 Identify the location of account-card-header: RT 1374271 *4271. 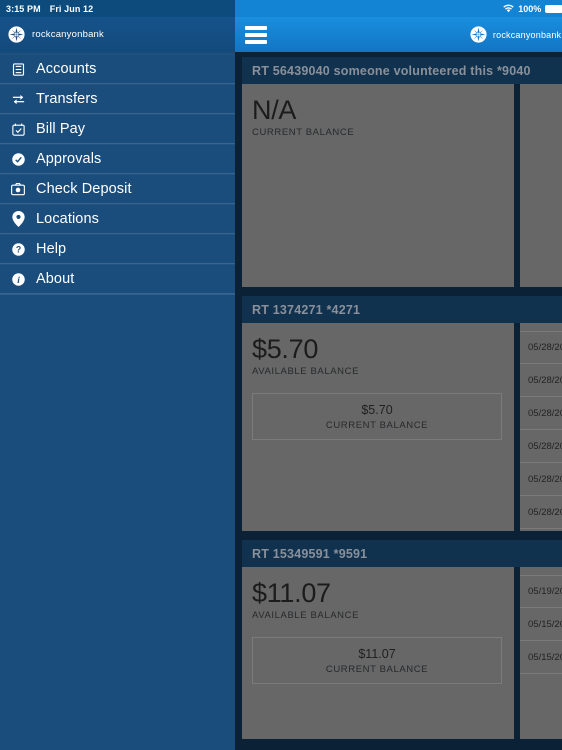
(402, 309).